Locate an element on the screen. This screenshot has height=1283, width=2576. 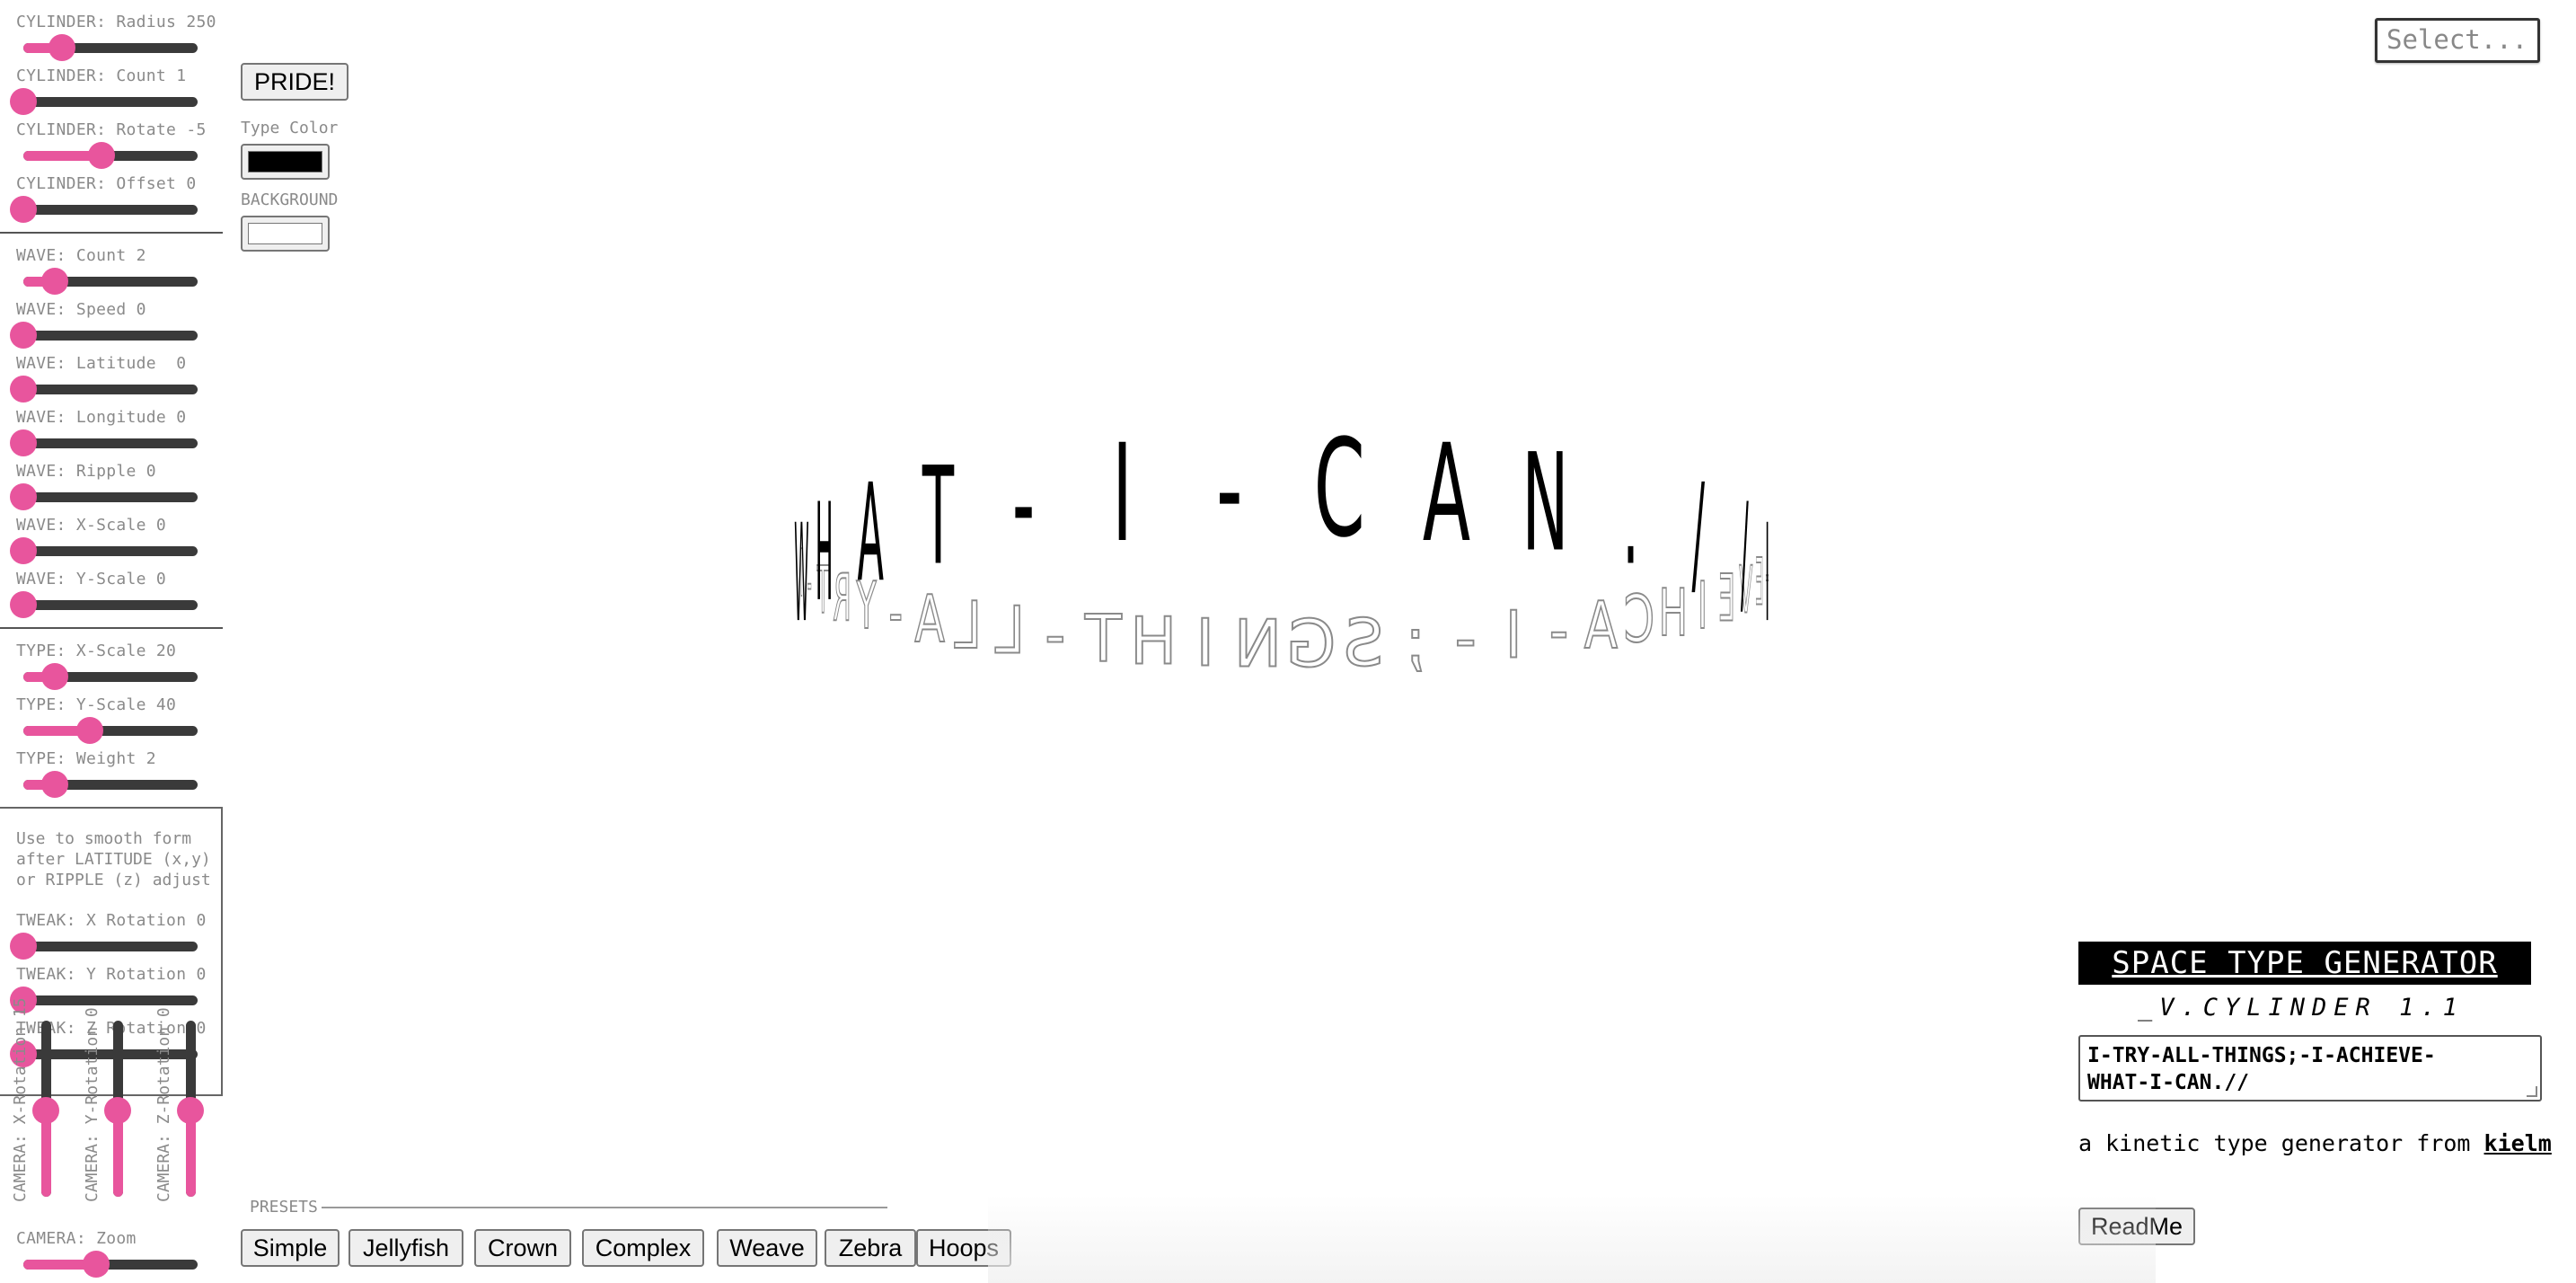
type-yscale-label: TYPE: Y-Scale 40 is located at coordinates (96, 705).